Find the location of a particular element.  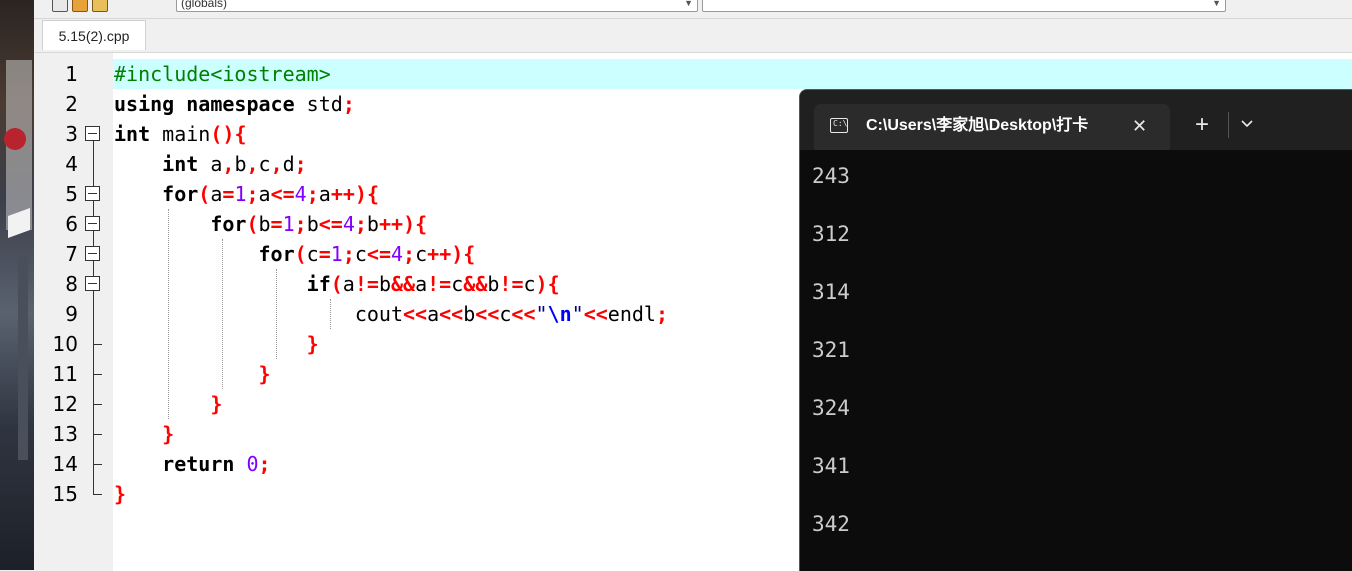

line-number: 4 is located at coordinates (71, 164).